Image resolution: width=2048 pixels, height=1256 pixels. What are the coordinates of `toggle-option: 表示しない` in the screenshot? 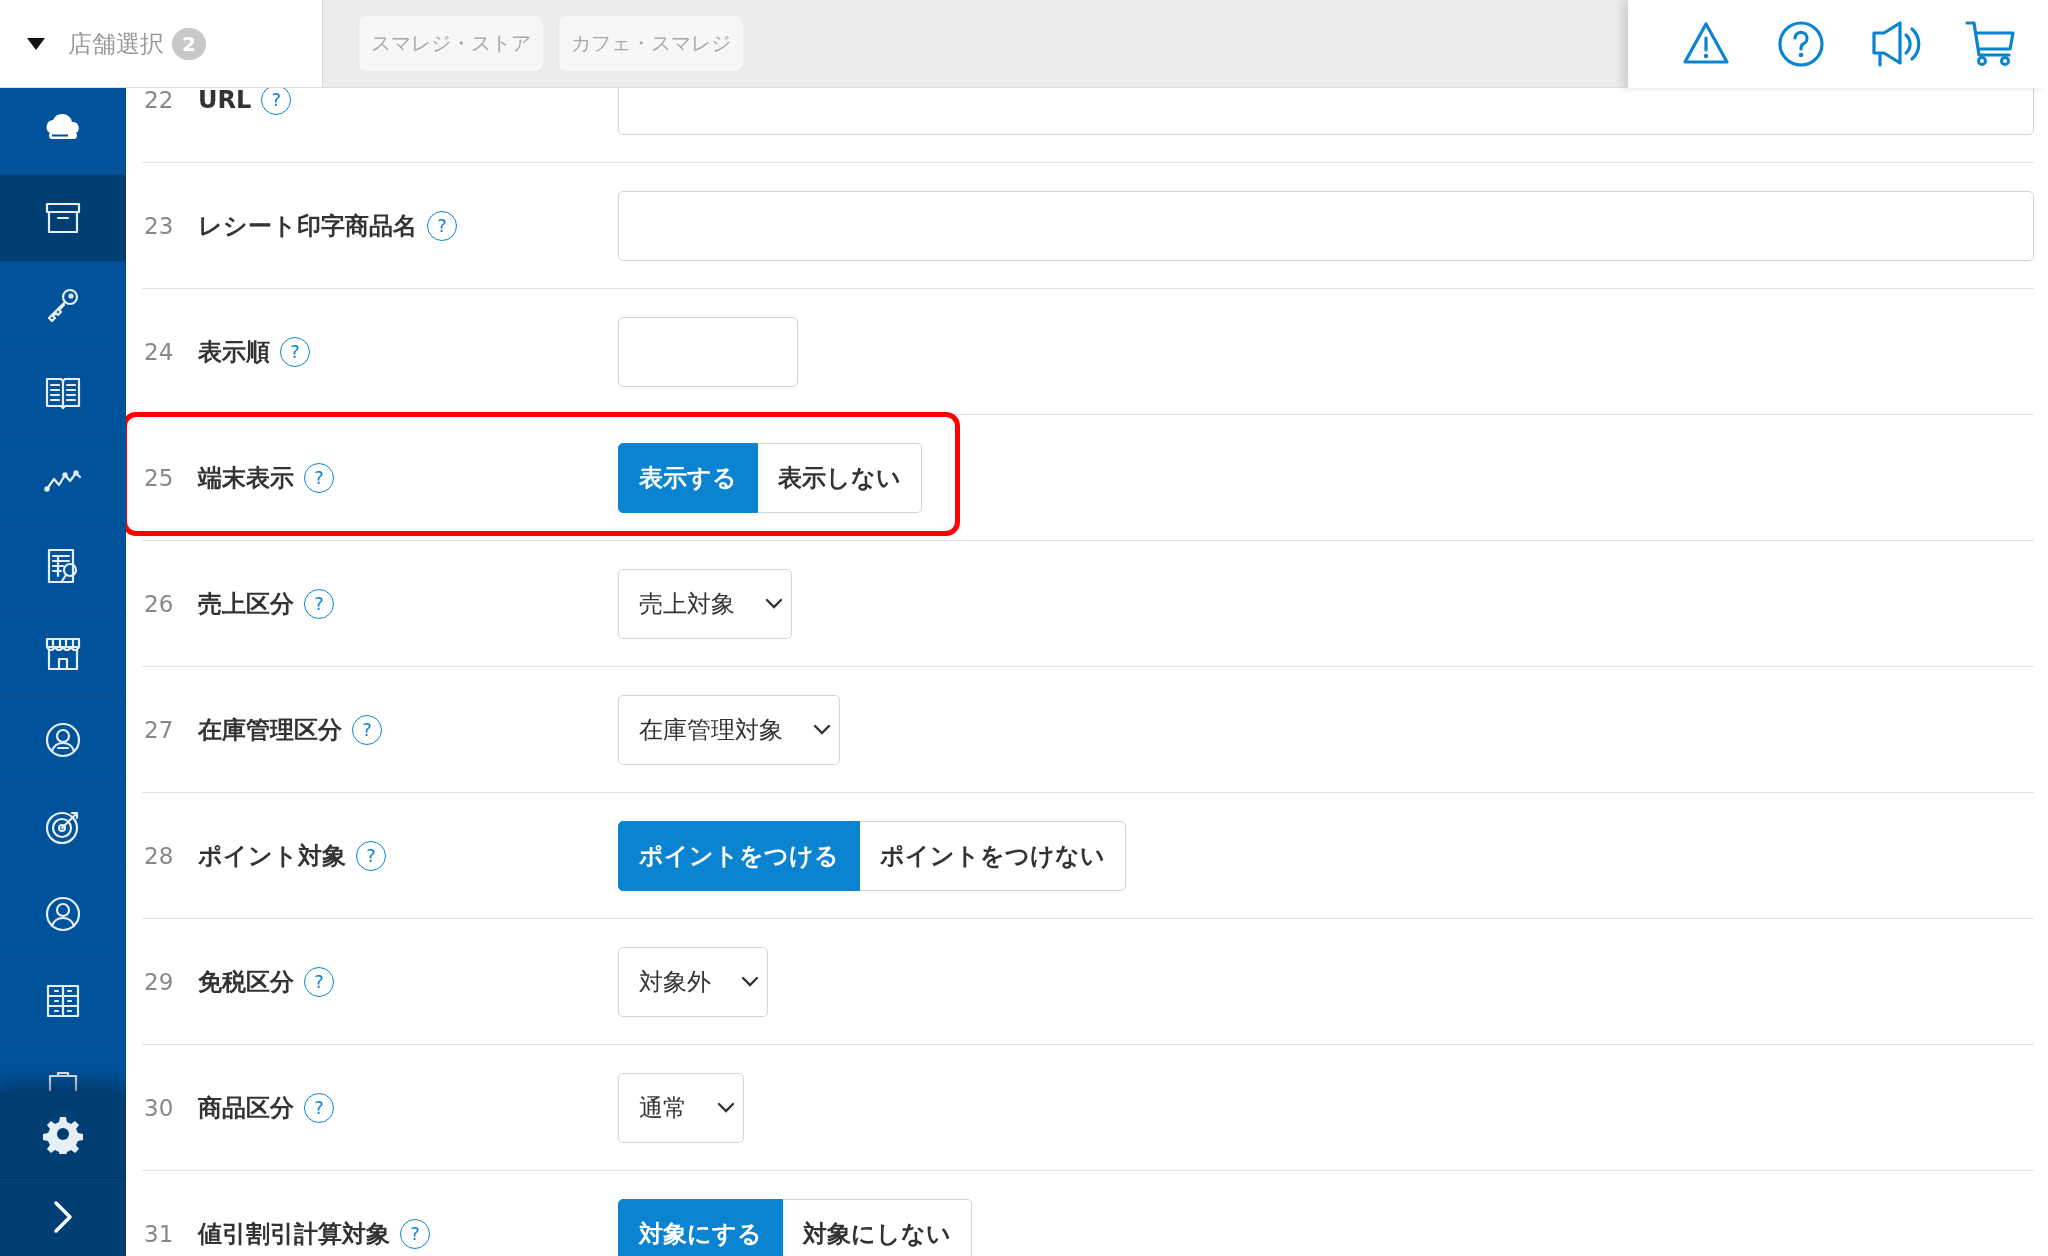 It's located at (840, 477).